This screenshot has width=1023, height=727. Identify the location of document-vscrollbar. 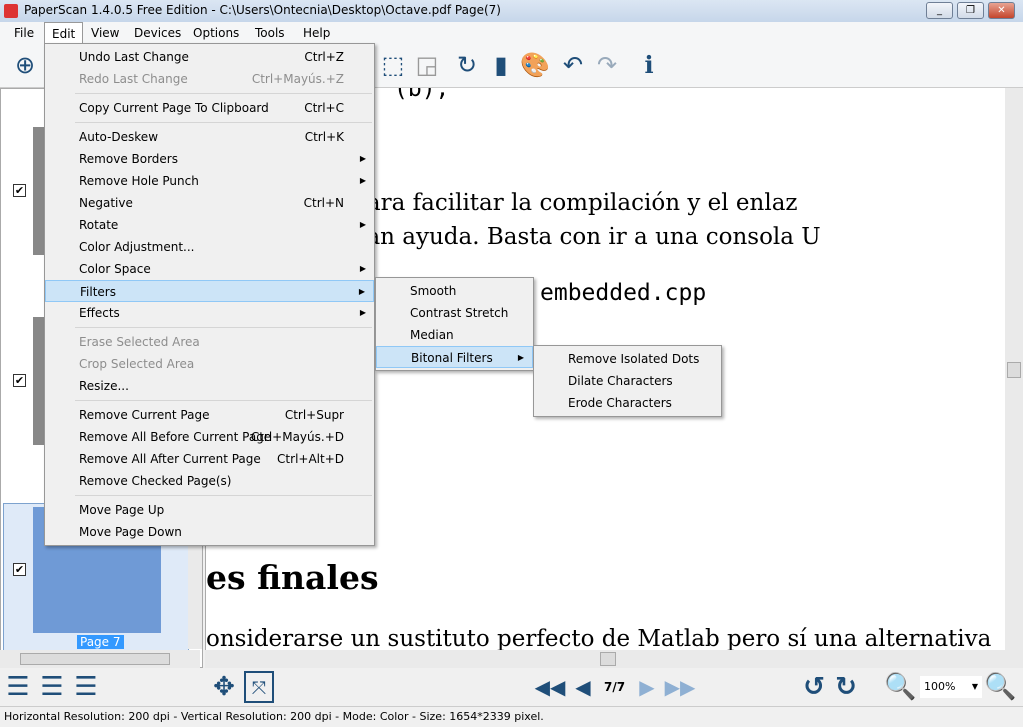
(1014, 369).